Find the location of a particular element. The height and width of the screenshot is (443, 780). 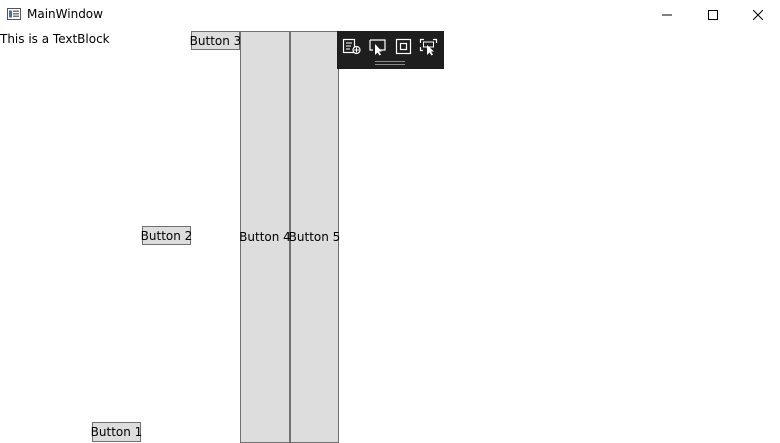

button-5: Button 5 is located at coordinates (314, 237).